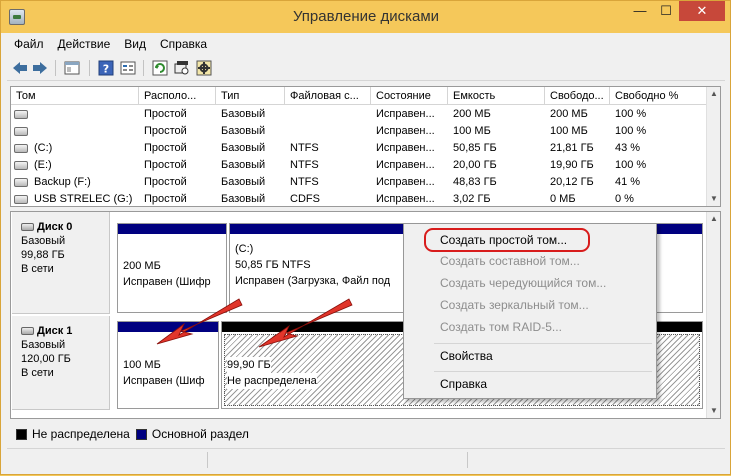 This screenshot has height=476, width=731. Describe the element at coordinates (572, 165) in the screenshot. I see `volume-free-space: 19,90 ГБ` at that location.